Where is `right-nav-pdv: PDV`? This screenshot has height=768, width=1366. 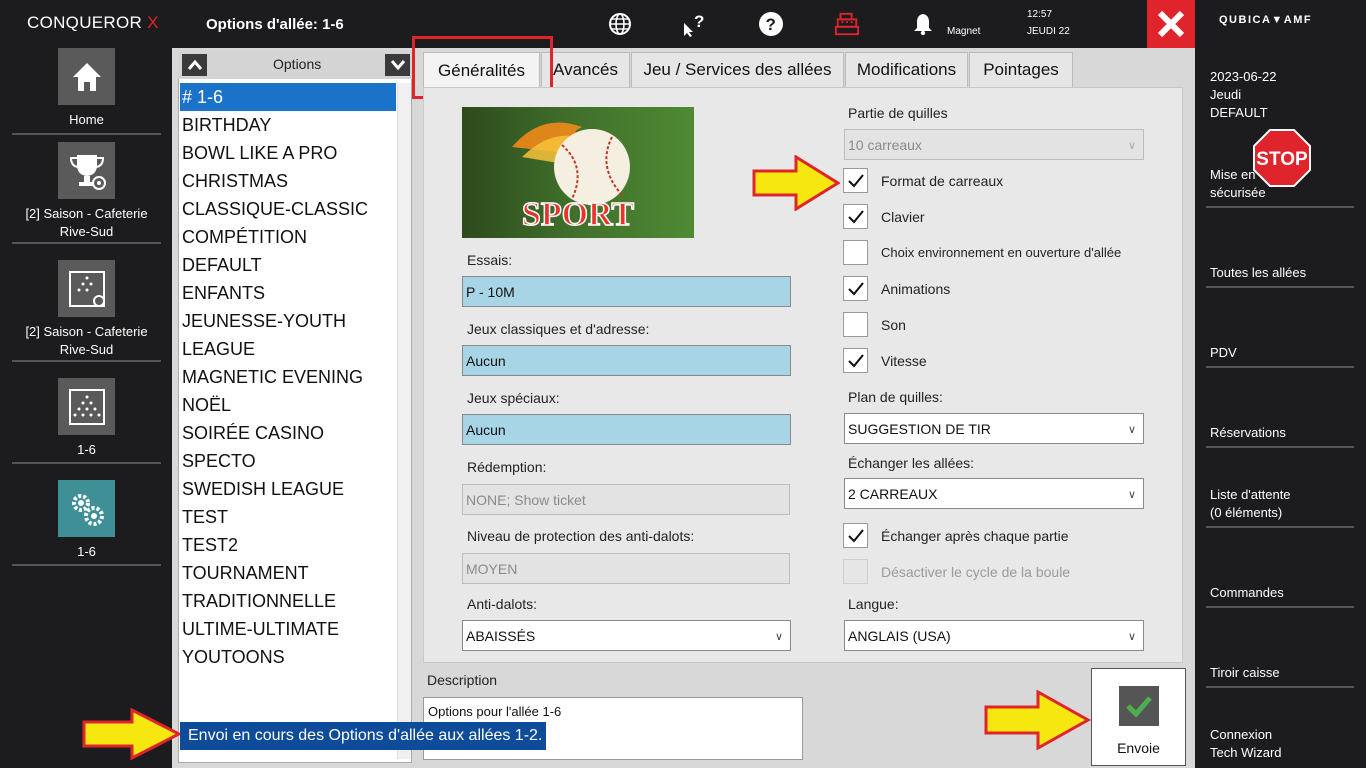
right-nav-pdv: PDV is located at coordinates (1280, 356).